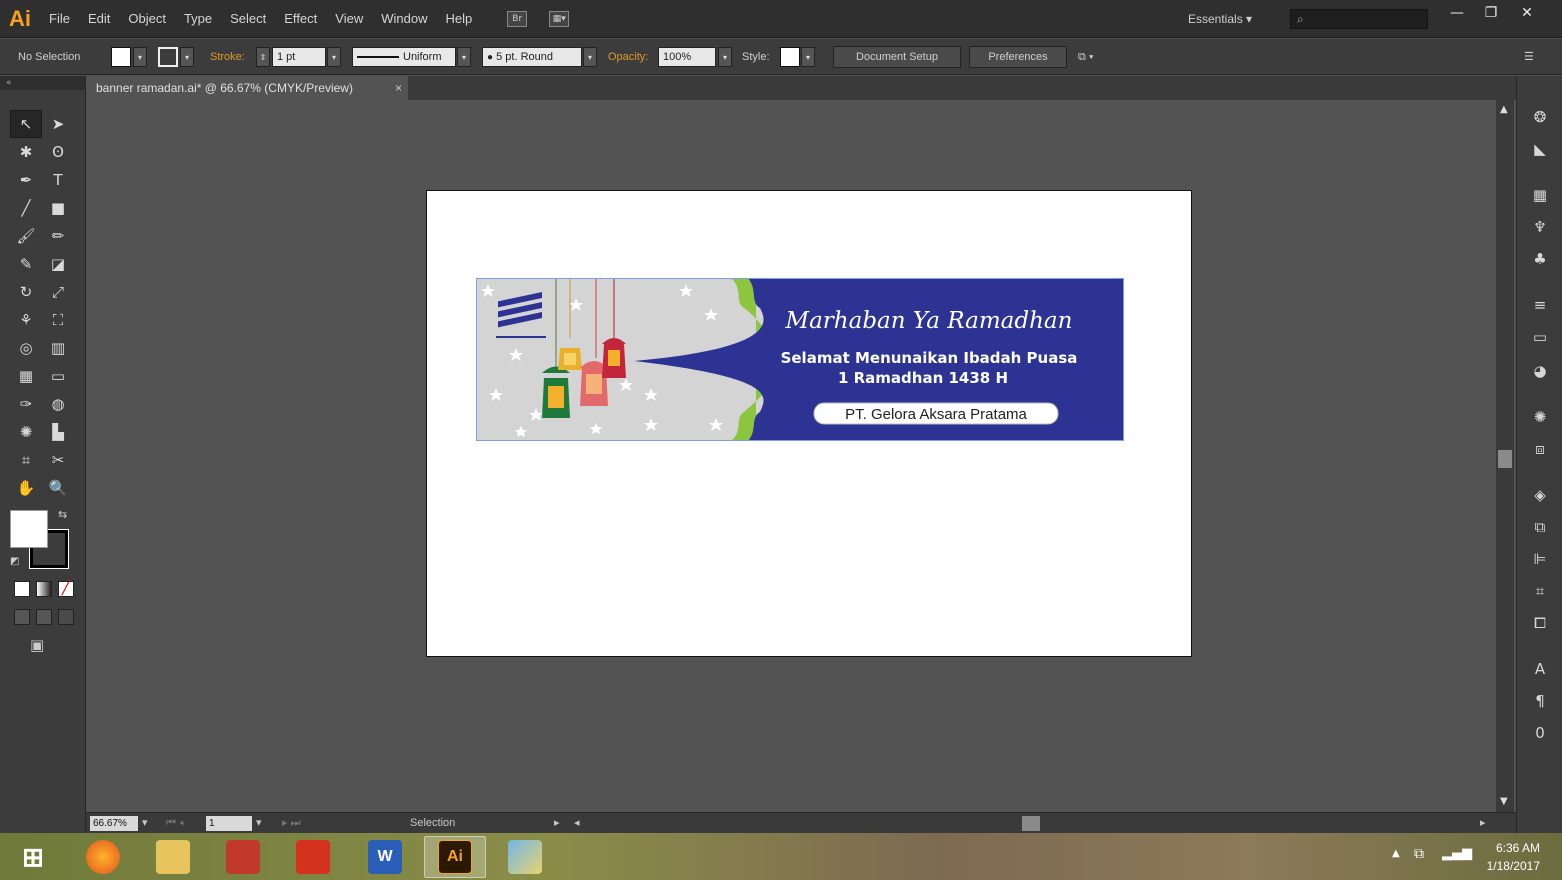 This screenshot has height=880, width=1562. I want to click on fill-swatch, so click(29, 529).